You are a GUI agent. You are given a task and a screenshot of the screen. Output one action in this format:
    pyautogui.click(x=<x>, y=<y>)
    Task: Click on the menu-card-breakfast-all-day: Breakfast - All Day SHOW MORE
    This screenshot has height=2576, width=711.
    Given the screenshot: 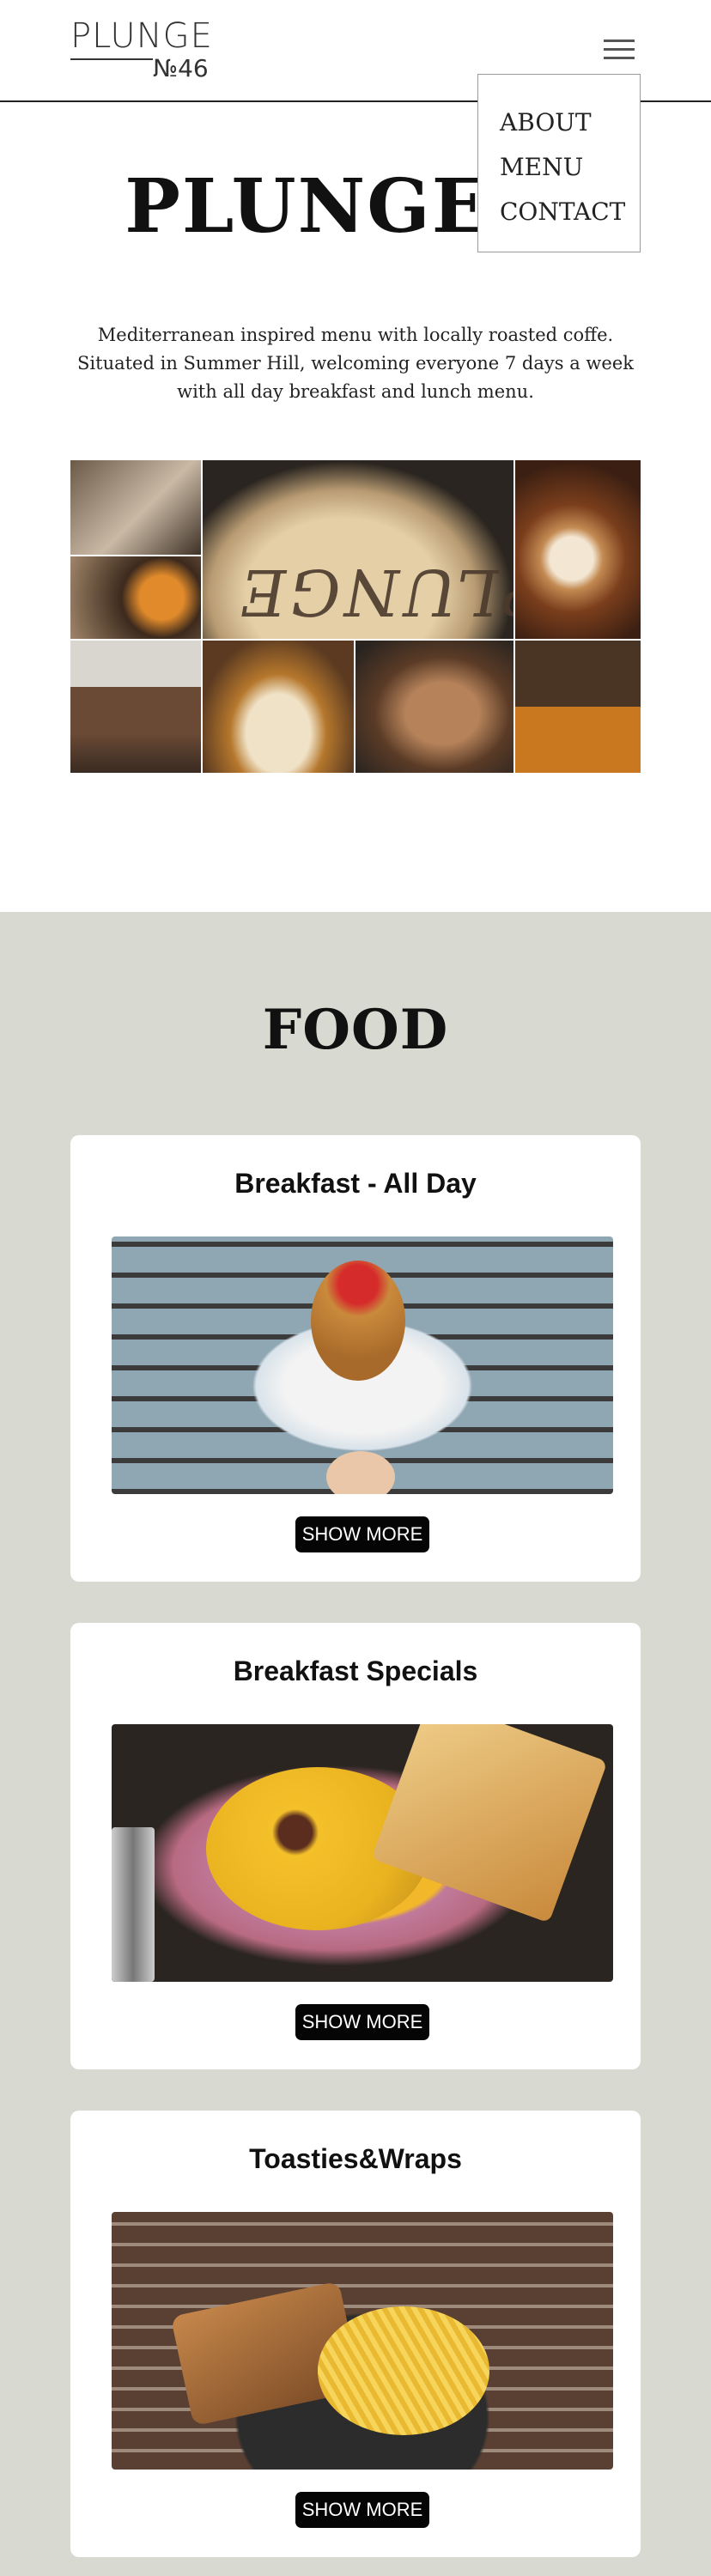 What is the action you would take?
    pyautogui.click(x=355, y=1358)
    